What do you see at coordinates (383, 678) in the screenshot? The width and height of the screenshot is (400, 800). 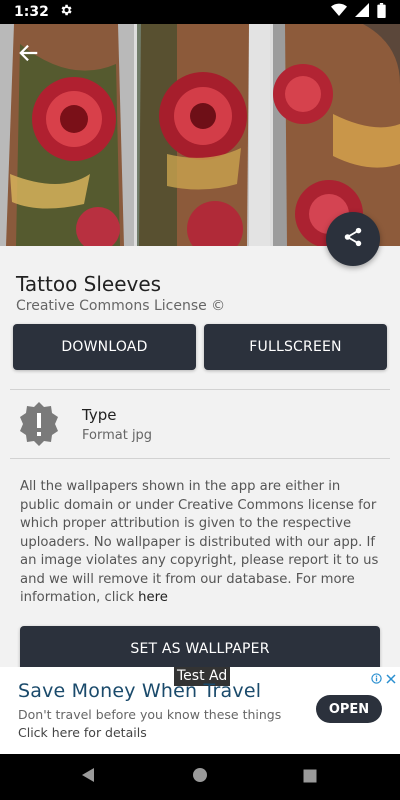 I see `ad-choices` at bounding box center [383, 678].